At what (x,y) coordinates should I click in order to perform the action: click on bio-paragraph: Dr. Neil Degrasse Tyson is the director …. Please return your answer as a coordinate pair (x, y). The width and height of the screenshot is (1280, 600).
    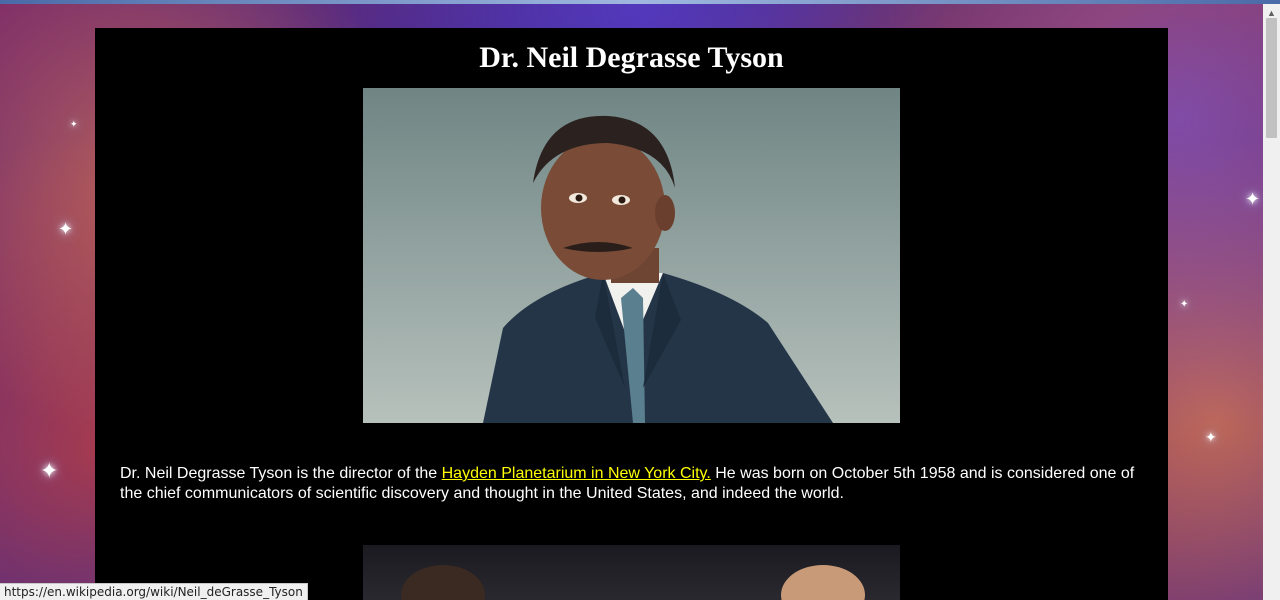
    Looking at the image, I should click on (635, 484).